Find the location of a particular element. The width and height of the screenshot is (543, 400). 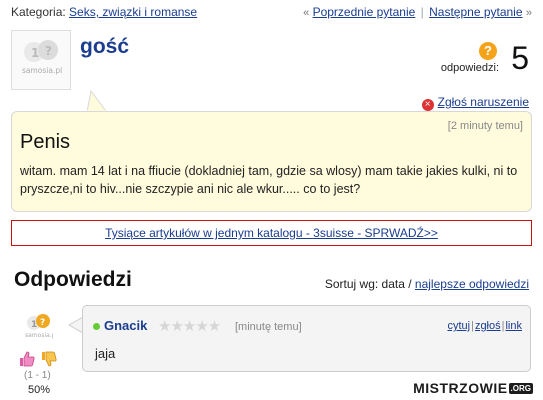

sort-label: Sortuj wg: data / is located at coordinates (368, 284).